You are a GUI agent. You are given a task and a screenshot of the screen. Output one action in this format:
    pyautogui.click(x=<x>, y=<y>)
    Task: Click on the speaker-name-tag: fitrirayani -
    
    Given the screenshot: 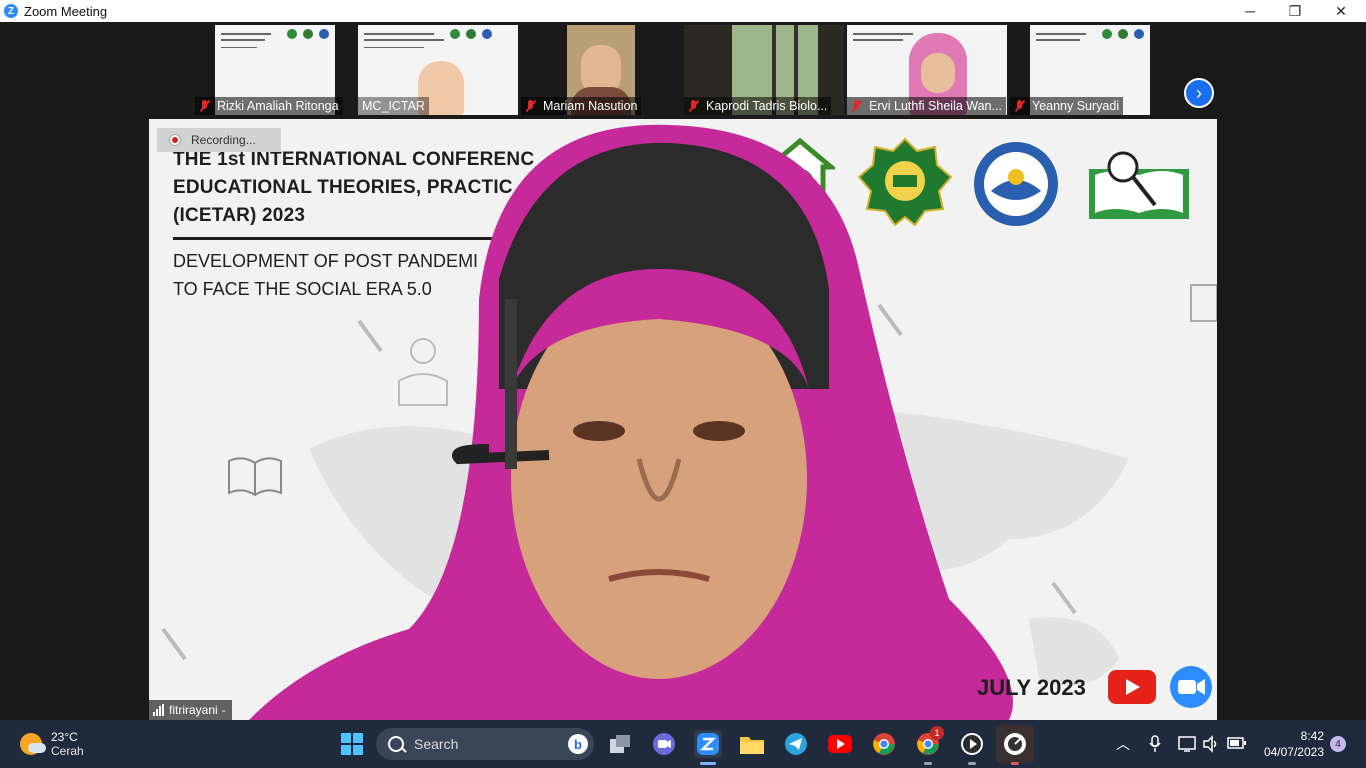 What is the action you would take?
    pyautogui.click(x=190, y=710)
    